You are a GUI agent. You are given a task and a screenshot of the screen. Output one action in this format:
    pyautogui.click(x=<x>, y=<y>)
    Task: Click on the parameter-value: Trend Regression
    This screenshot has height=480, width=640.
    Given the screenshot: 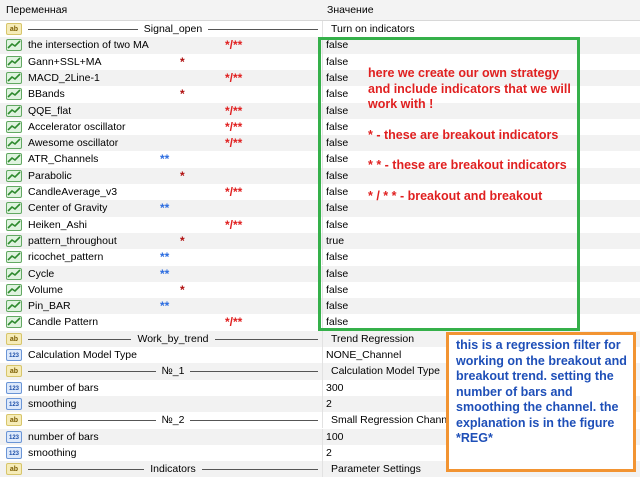 What is the action you would take?
    pyautogui.click(x=372, y=339)
    